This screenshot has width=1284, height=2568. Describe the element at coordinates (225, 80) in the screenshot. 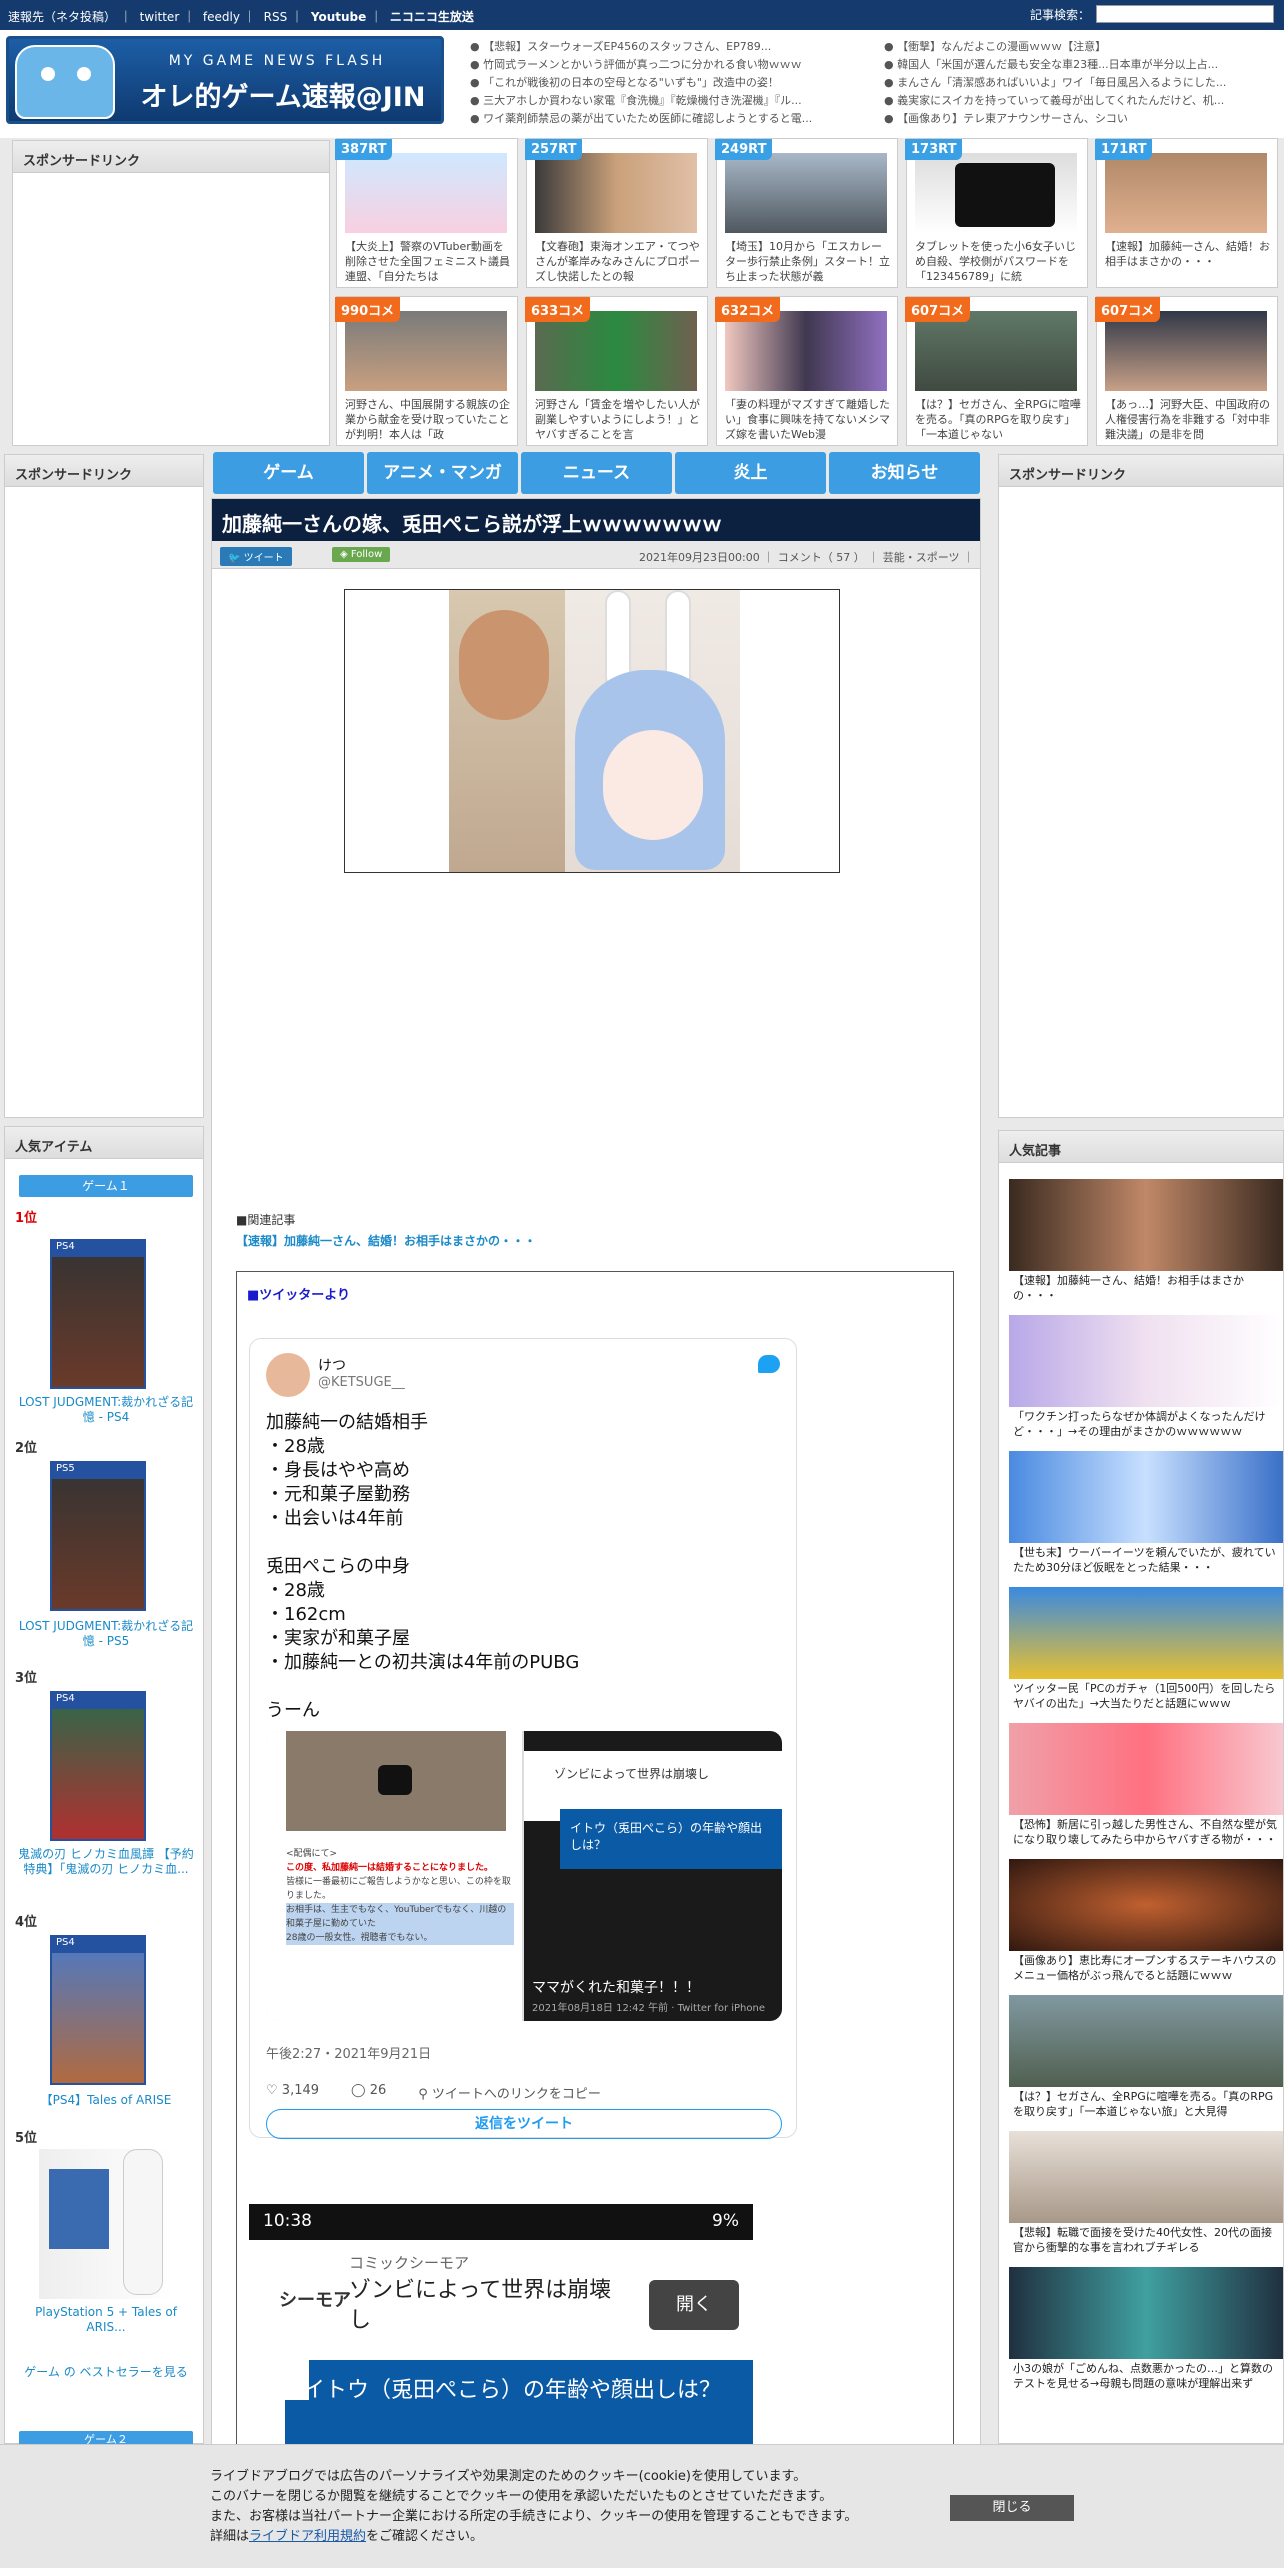

I see `site-logo: MY GAME NEWS FLASH オレ的ゲーム速報@JIN` at that location.